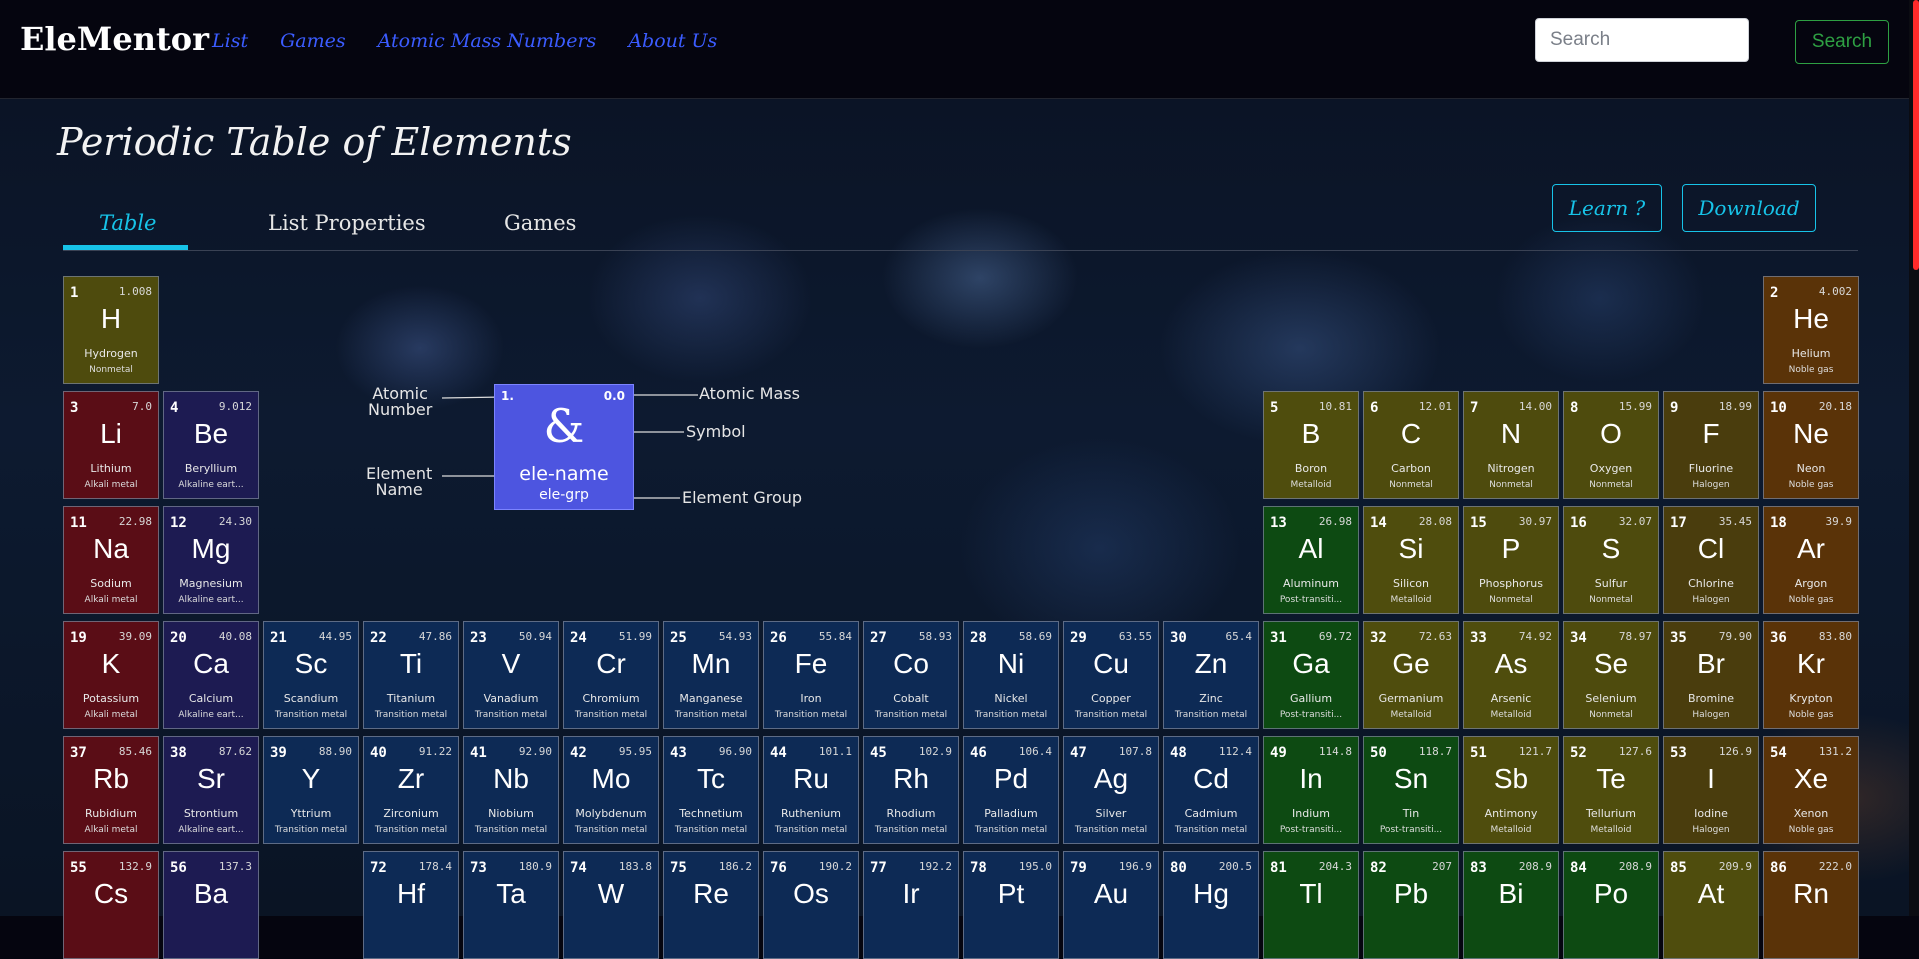  I want to click on element-cell-hf: 72 178.4 Hf, so click(411, 905).